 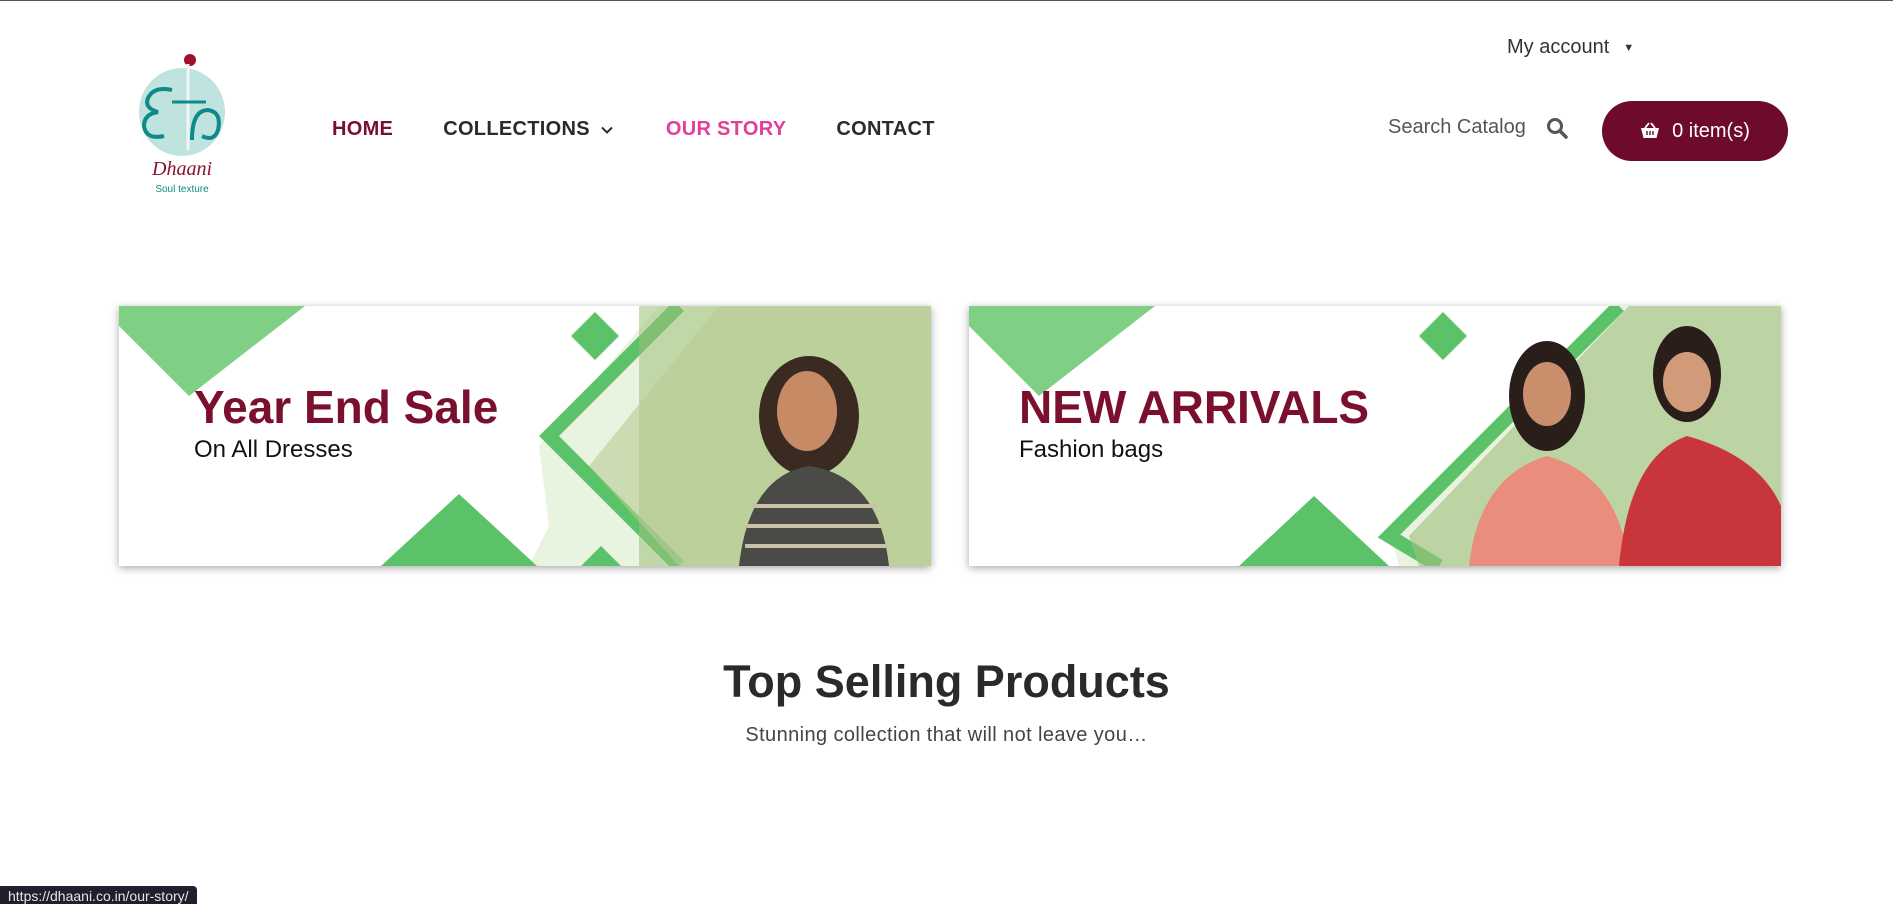 What do you see at coordinates (182, 125) in the screenshot?
I see `site-logo: Dhaani Soul texture` at bounding box center [182, 125].